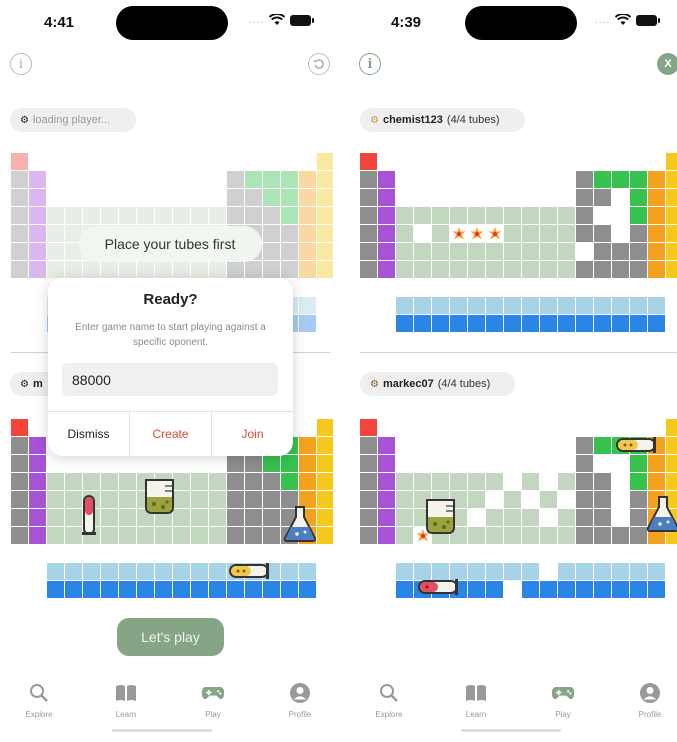 The width and height of the screenshot is (677, 742). Describe the element at coordinates (648, 700) in the screenshot. I see `tab-profile: Profile` at that location.